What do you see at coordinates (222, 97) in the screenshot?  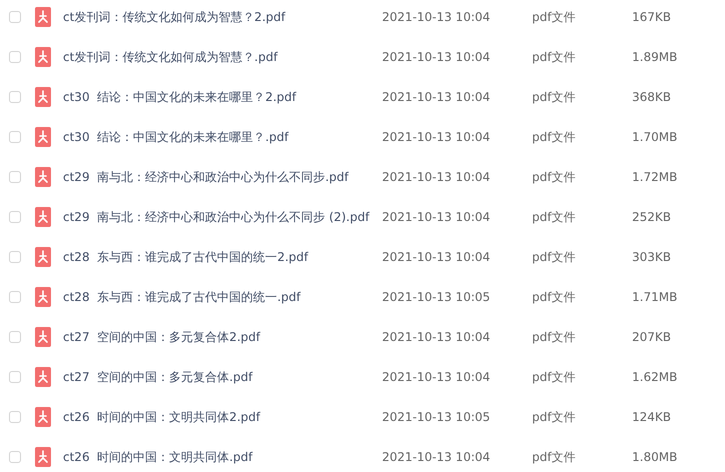 I see `file-name: ct30 结论：中国文化的未来在哪里？2.pdf` at bounding box center [222, 97].